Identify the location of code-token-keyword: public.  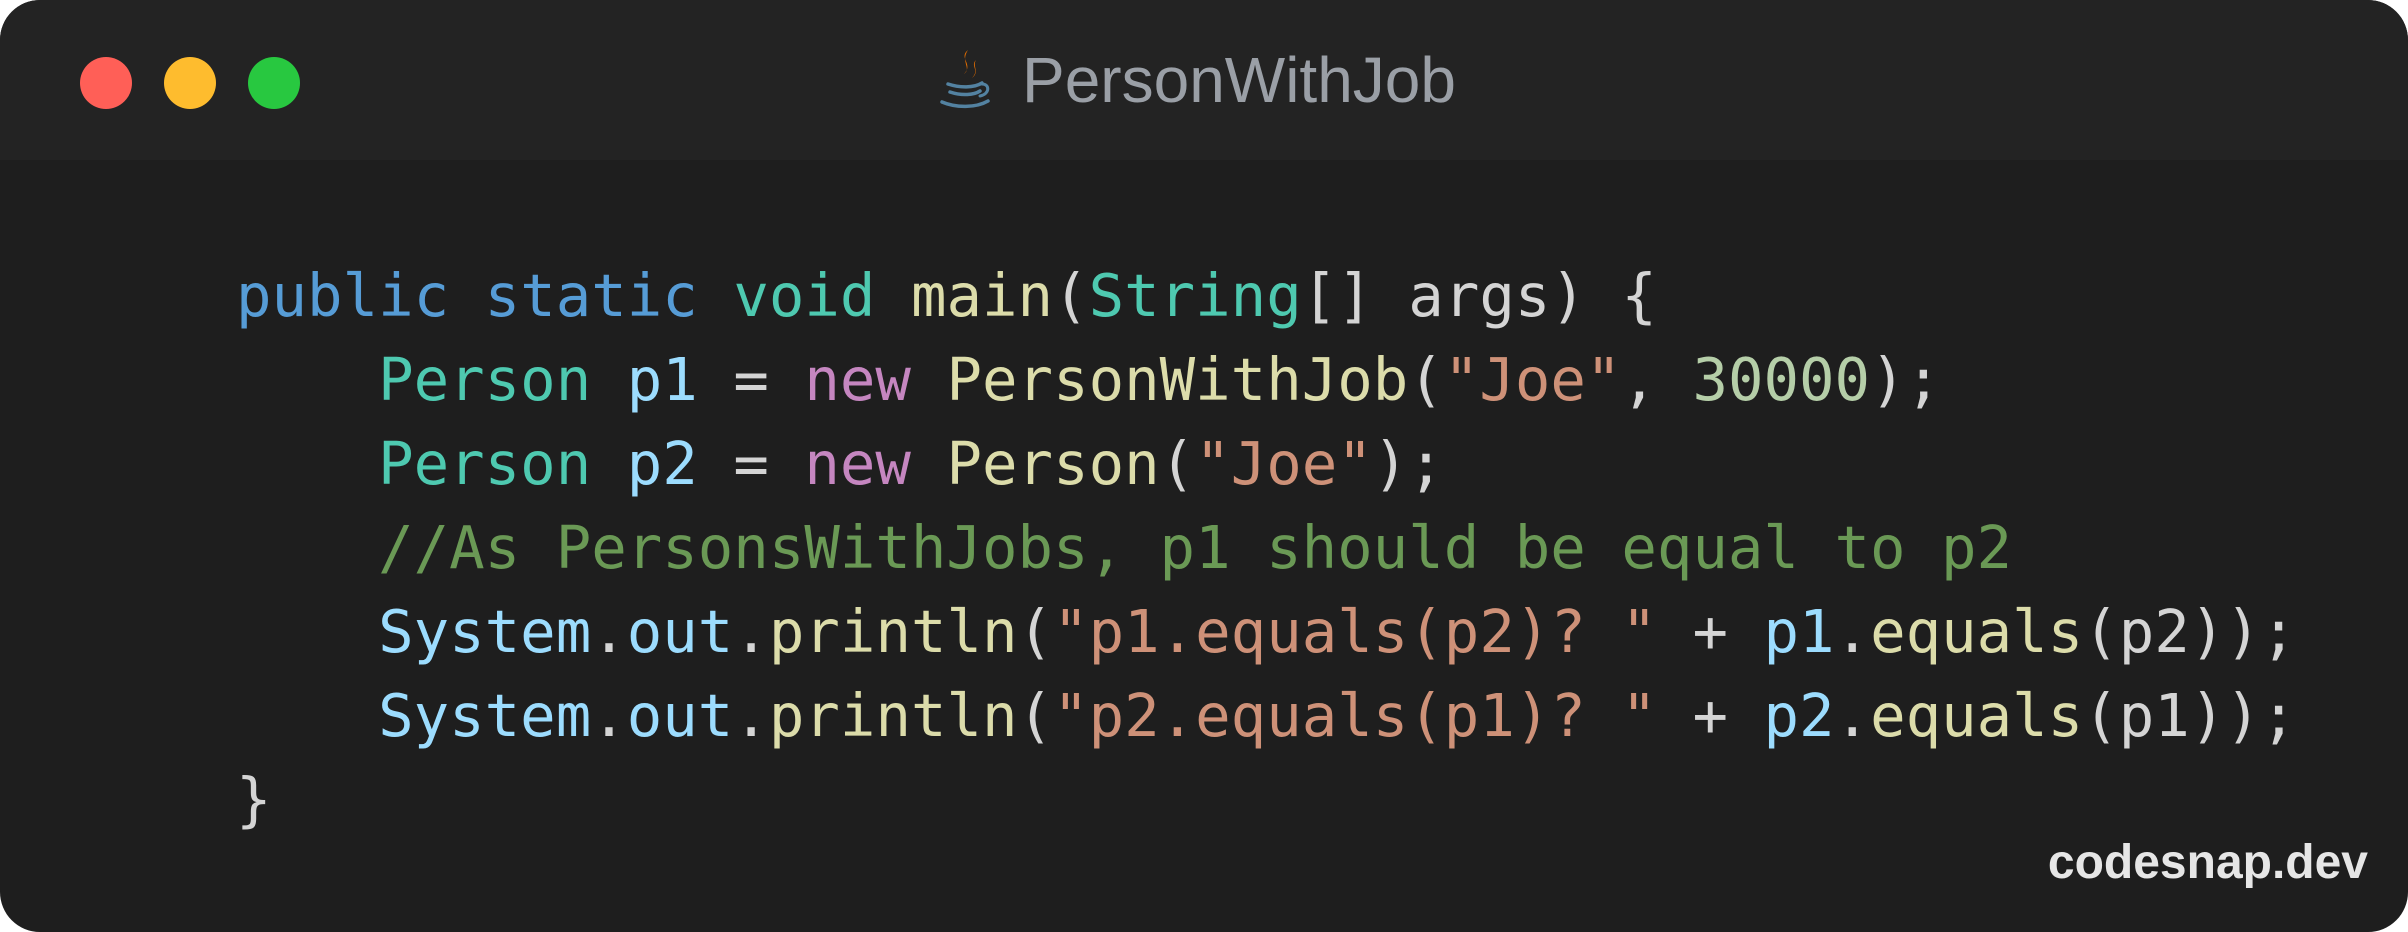
(343, 295).